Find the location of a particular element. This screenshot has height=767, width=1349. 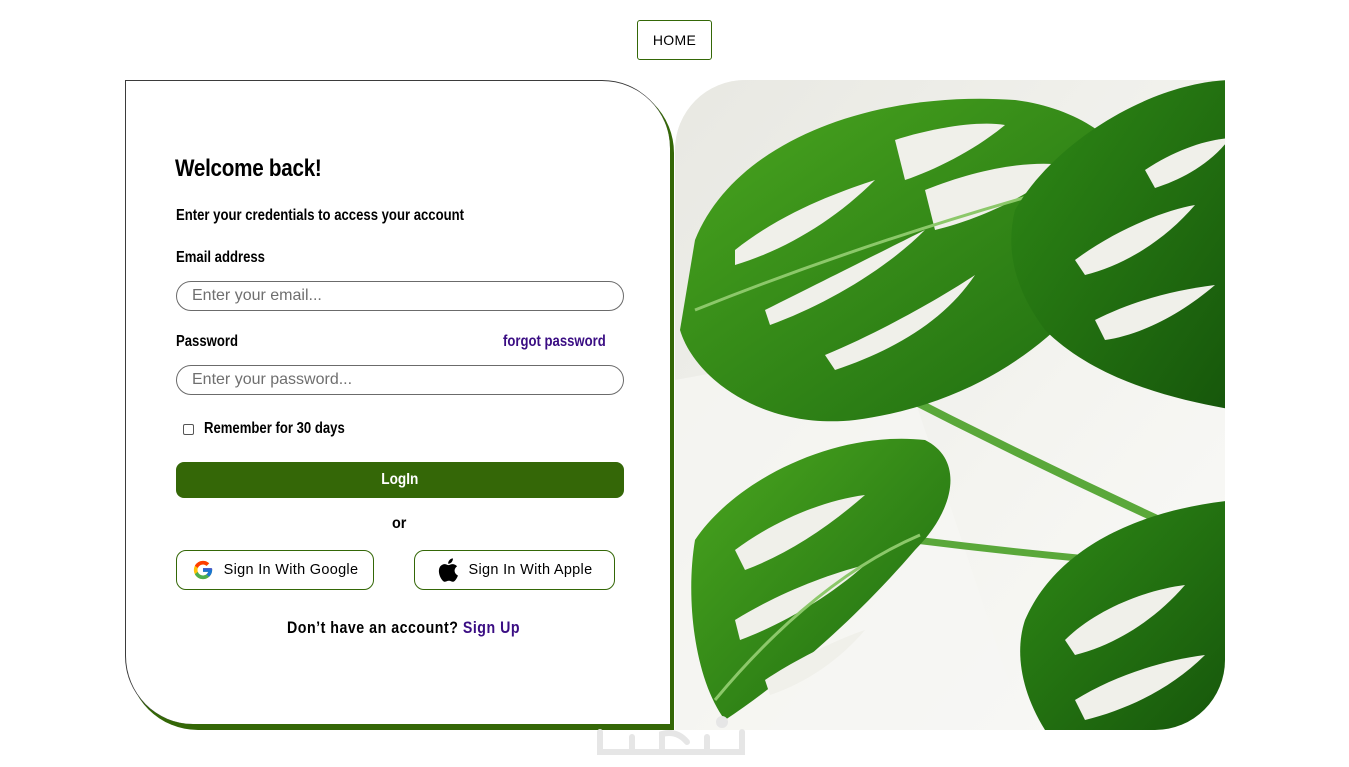

email-label: Email address is located at coordinates (220, 257).